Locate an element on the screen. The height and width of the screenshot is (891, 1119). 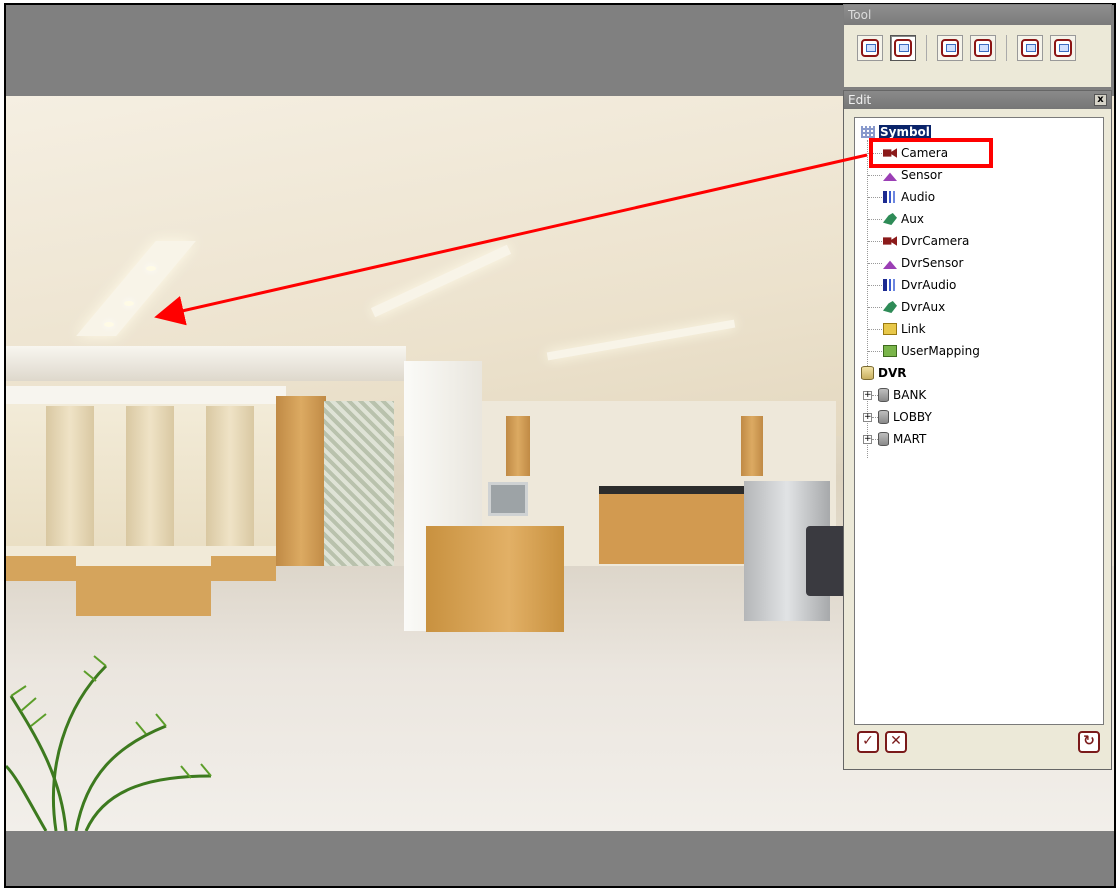
apply-button: ✓ is located at coordinates (868, 742).